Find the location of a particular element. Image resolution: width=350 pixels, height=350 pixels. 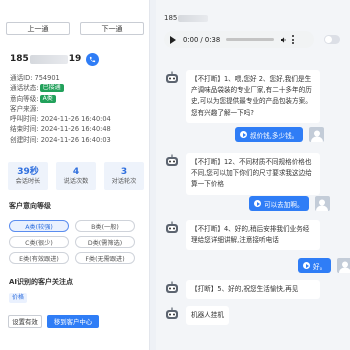

auto-play-toggle is located at coordinates (332, 39).